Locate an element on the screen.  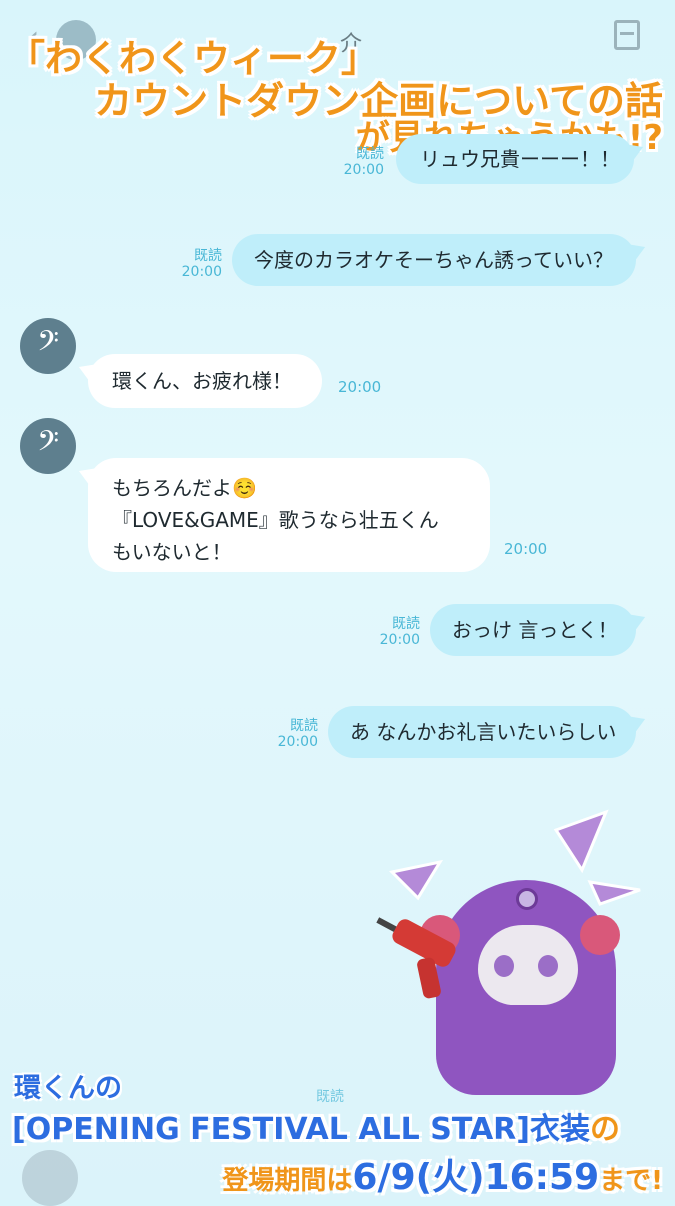
period-label: 登場期間は is located at coordinates (287, 1181).